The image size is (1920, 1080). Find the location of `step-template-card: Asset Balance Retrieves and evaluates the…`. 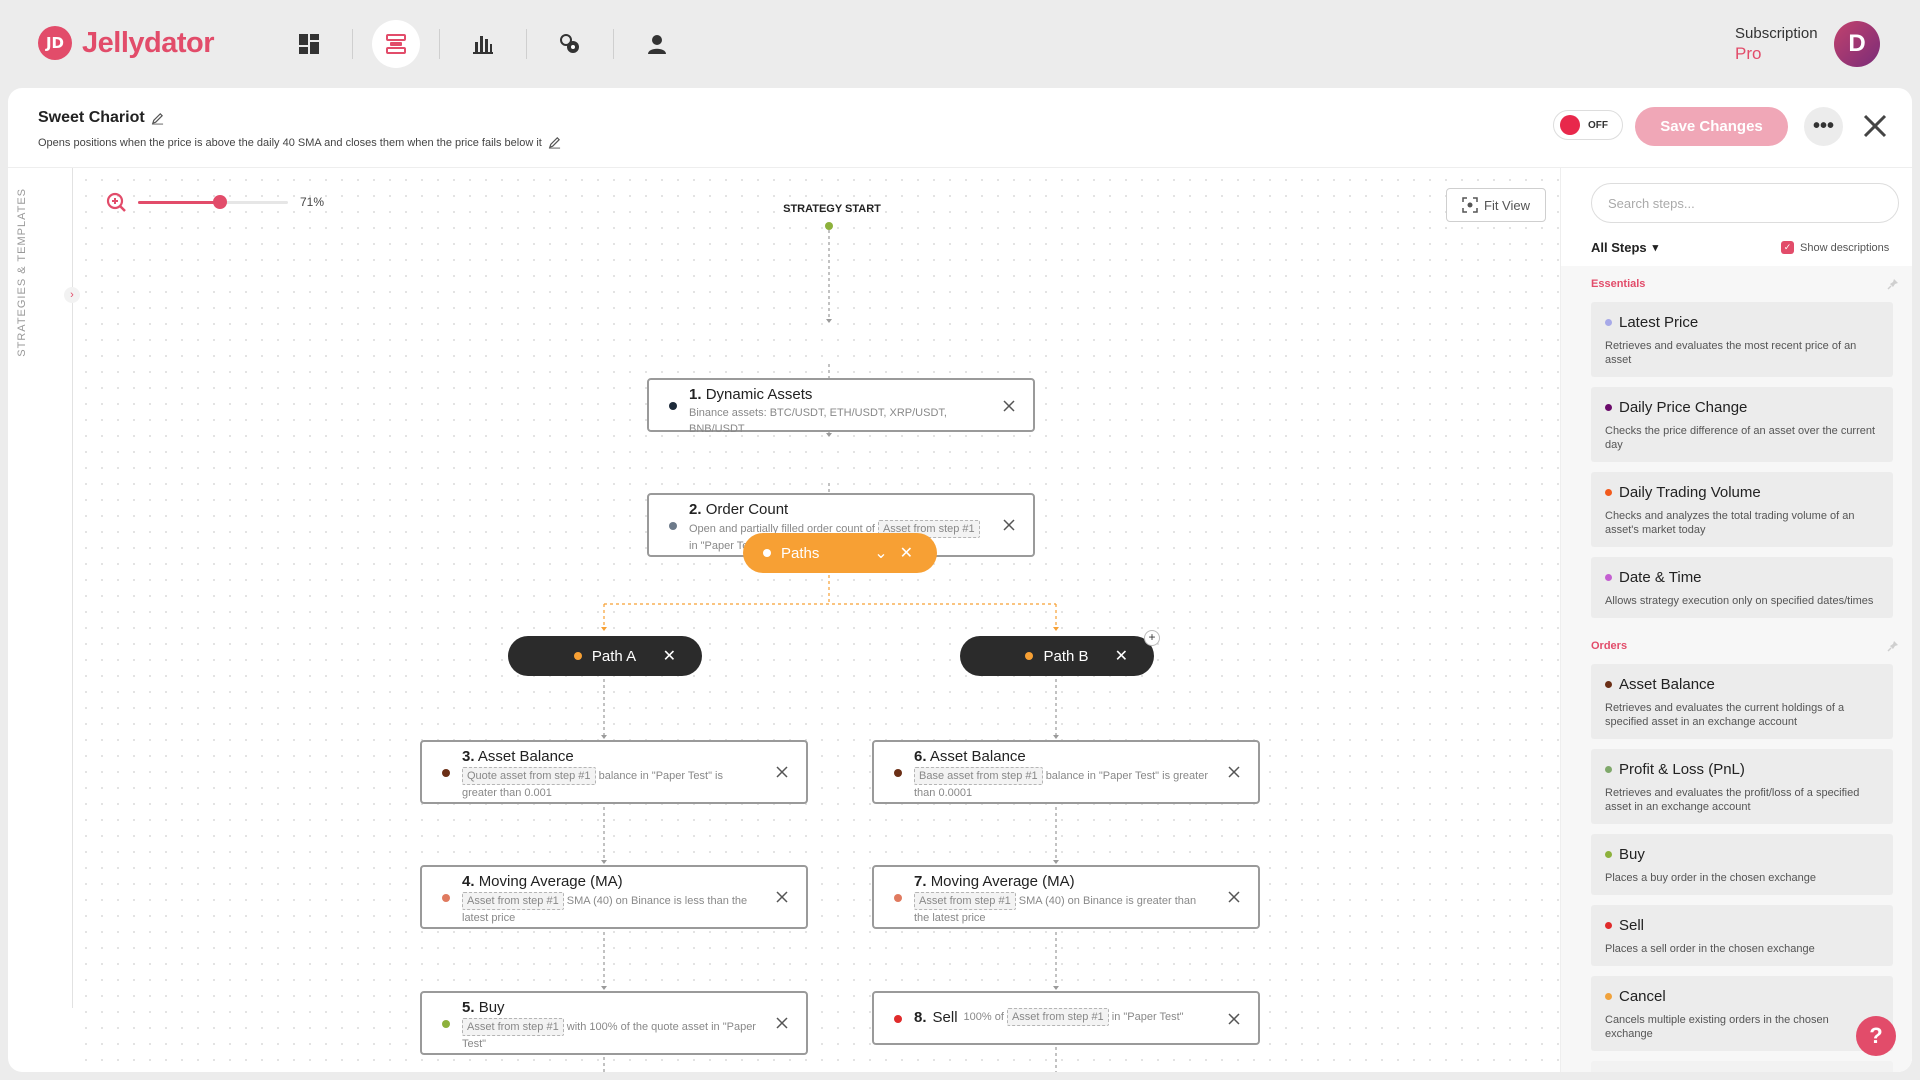

step-template-card: Asset Balance Retrieves and evaluates the… is located at coordinates (1742, 701).